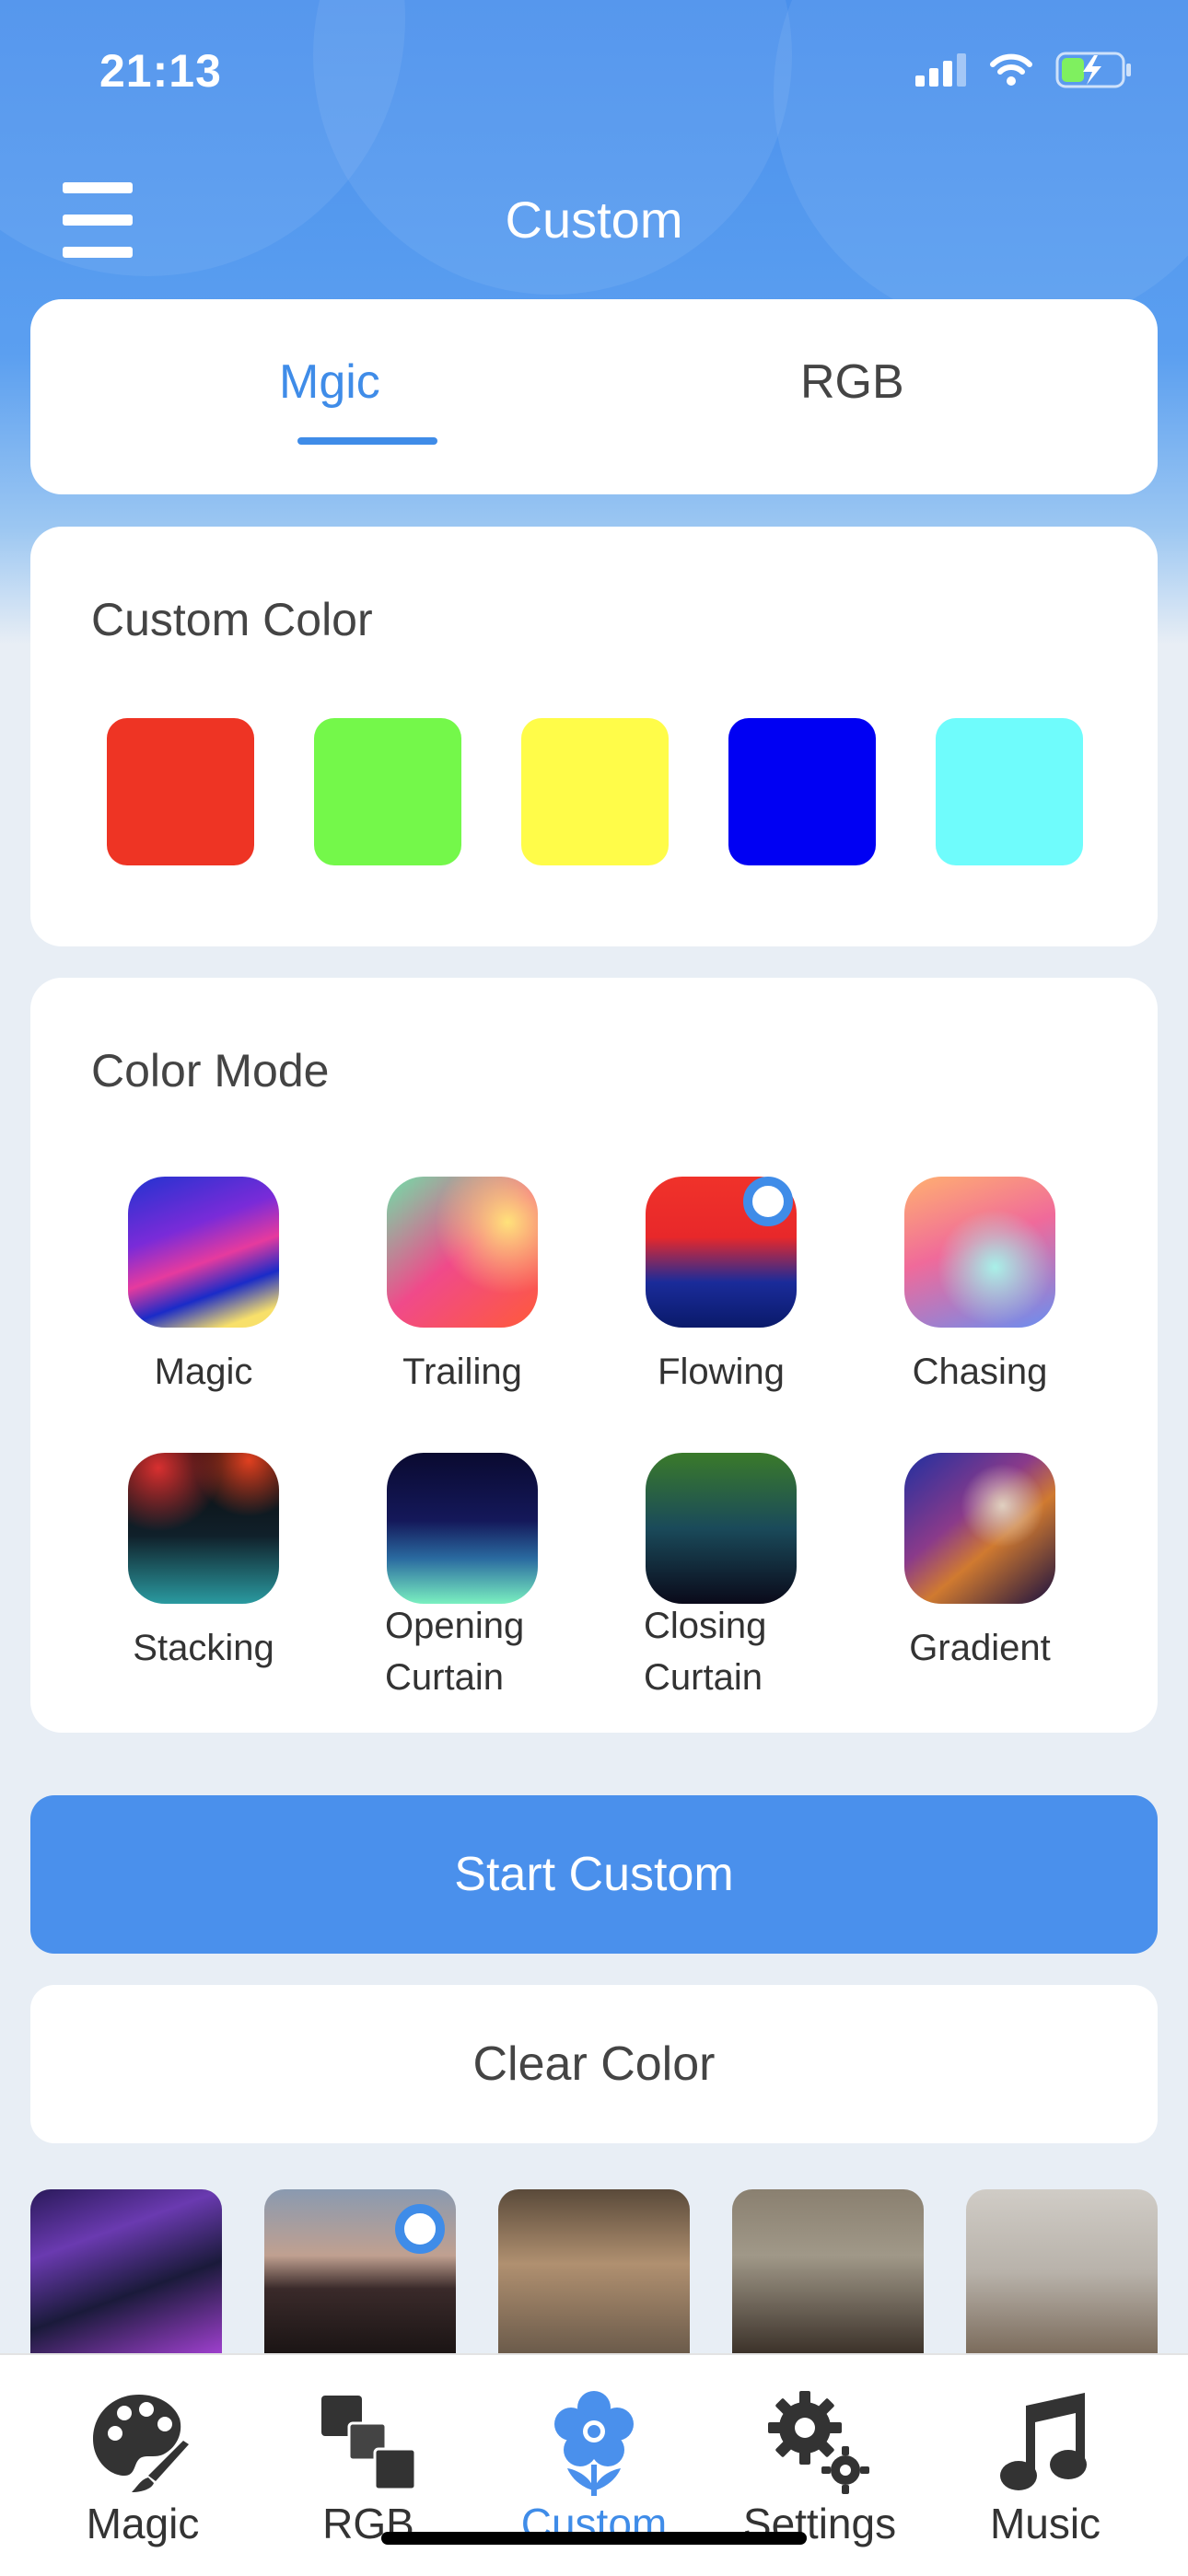  What do you see at coordinates (203, 1648) in the screenshot?
I see `mode-label: Stacking` at bounding box center [203, 1648].